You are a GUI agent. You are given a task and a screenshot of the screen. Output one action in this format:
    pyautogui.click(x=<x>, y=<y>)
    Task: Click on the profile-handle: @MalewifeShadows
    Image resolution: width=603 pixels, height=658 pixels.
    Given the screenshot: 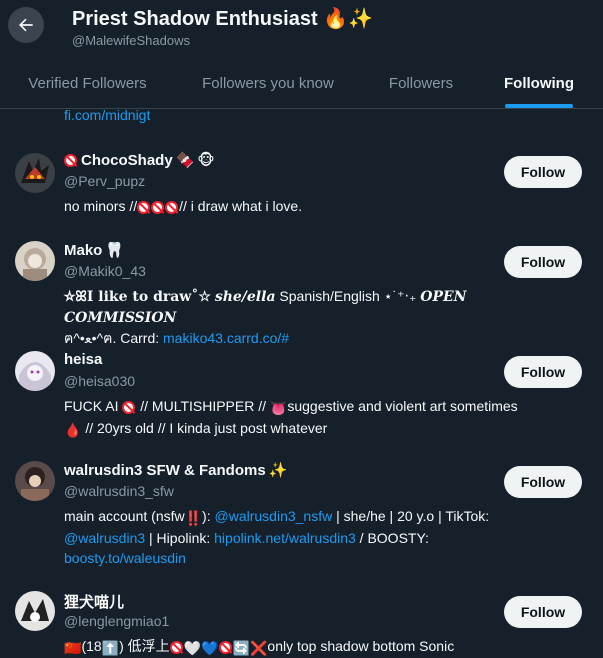 What is the action you would take?
    pyautogui.click(x=131, y=40)
    